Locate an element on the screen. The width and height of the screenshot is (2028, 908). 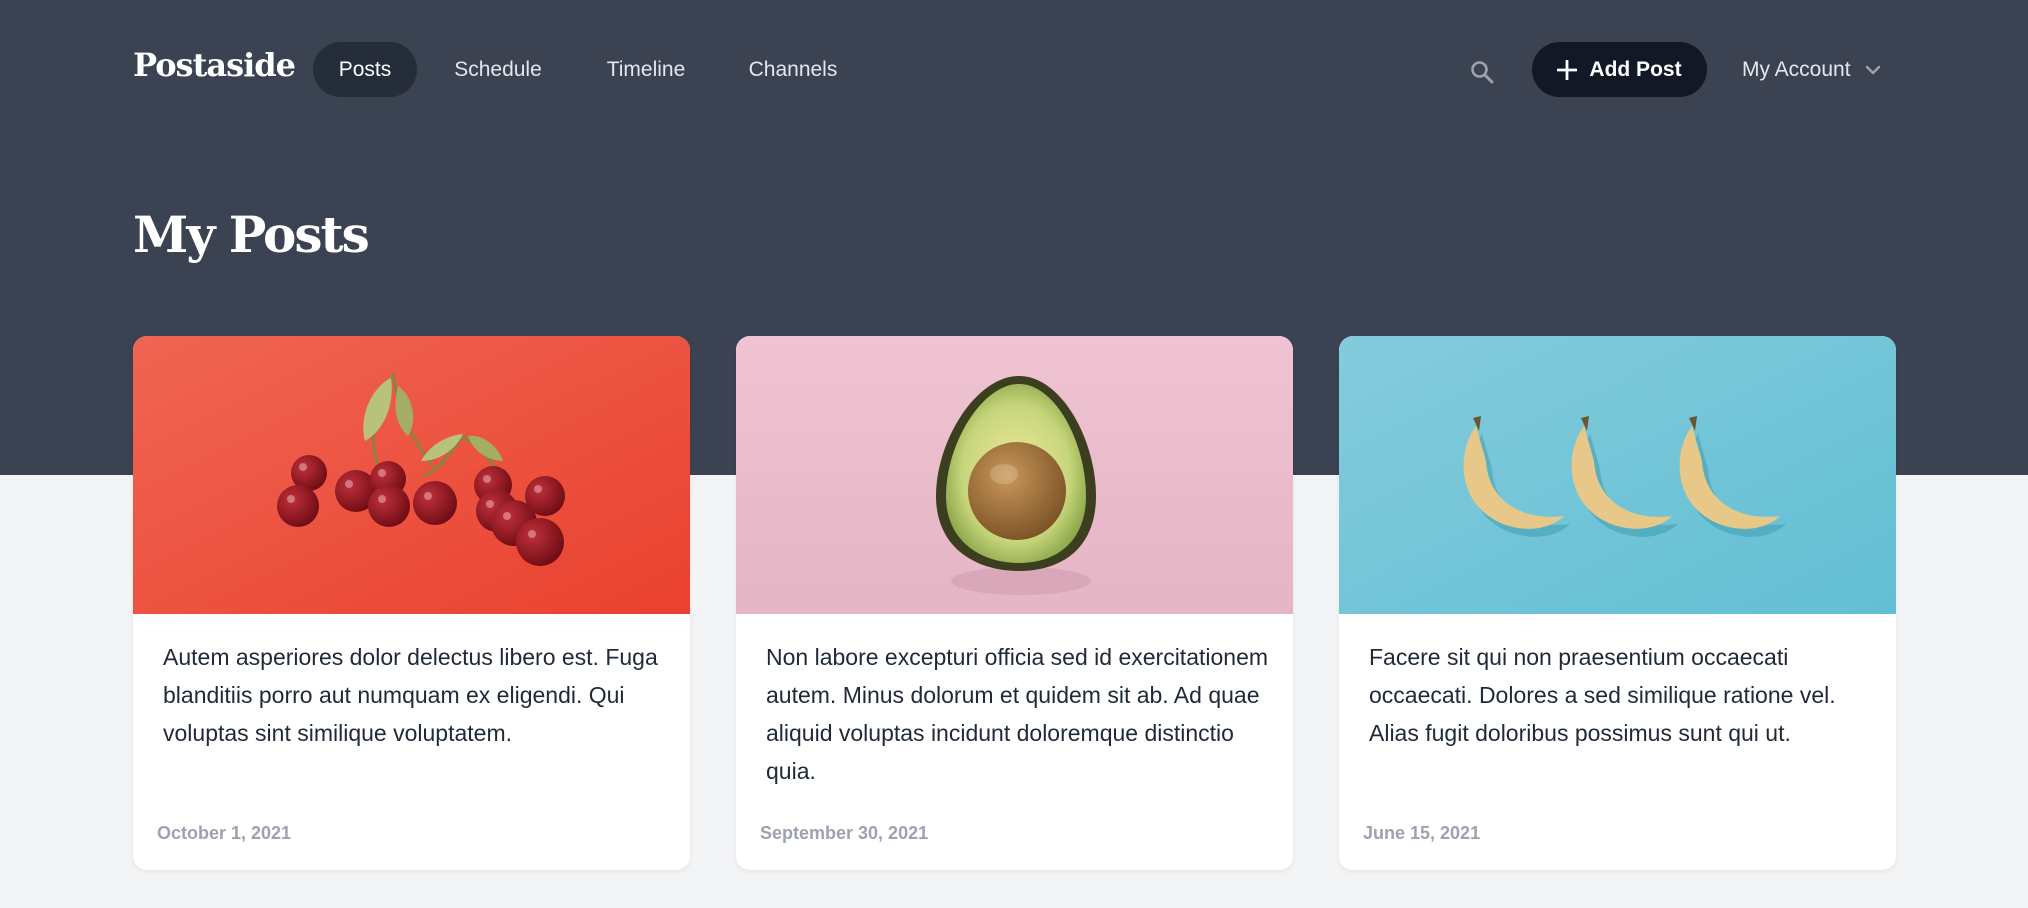
my-account-menu: My Account is located at coordinates (1811, 69).